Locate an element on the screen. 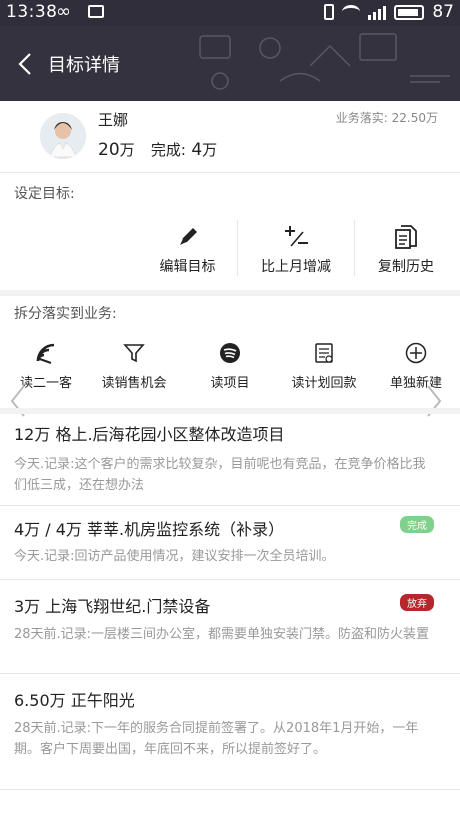  back-button is located at coordinates (26, 64).